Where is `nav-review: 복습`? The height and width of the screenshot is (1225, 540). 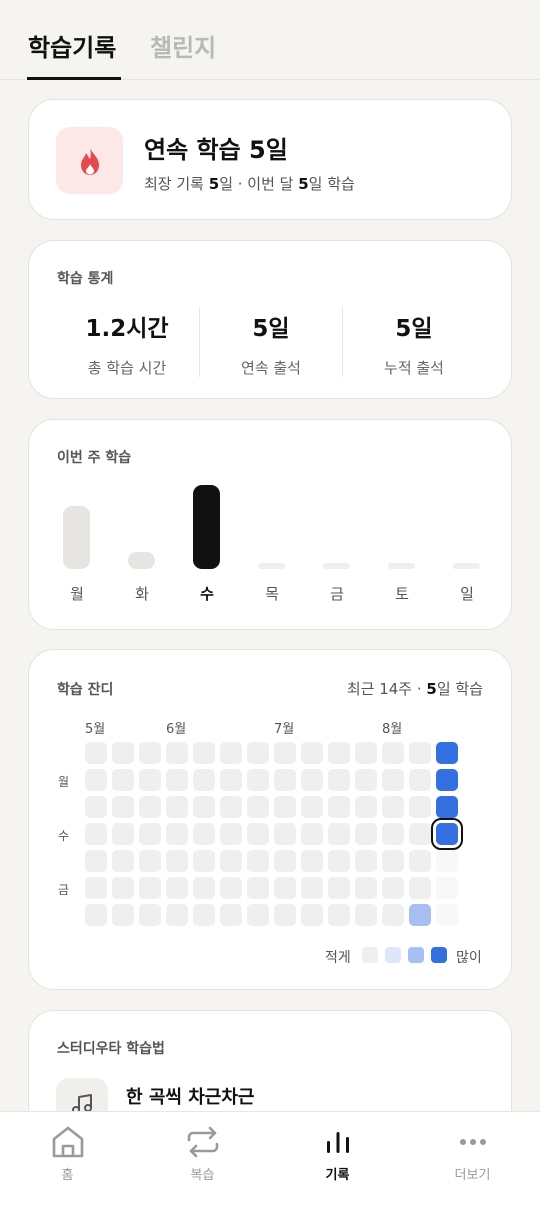
nav-review: 복습 is located at coordinates (202, 1152).